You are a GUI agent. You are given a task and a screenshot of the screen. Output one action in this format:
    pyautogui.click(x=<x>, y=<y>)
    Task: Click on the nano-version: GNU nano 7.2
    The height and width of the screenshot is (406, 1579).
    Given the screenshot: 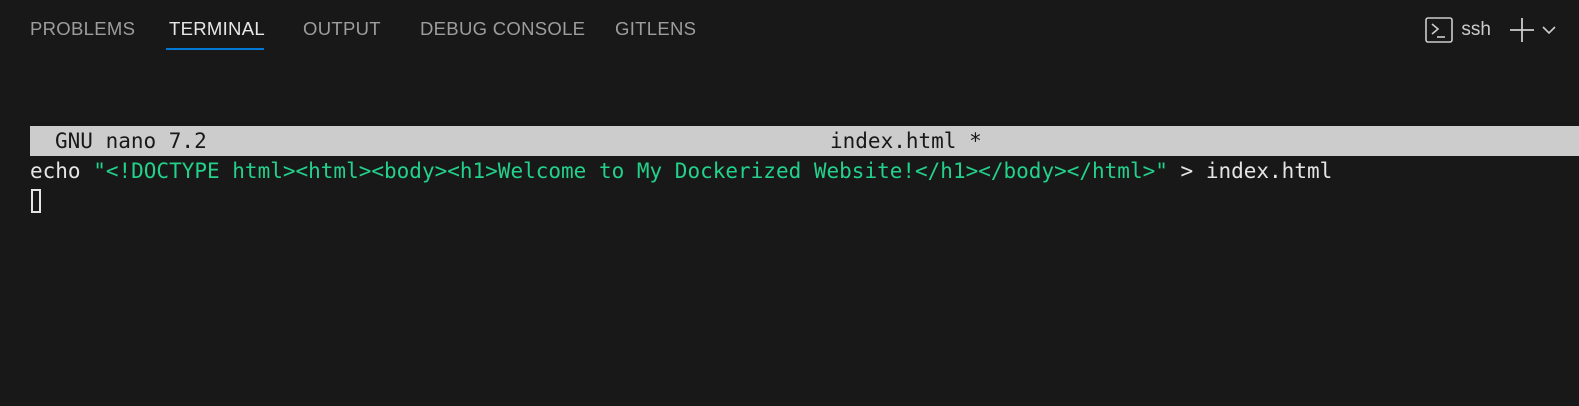 What is the action you would take?
    pyautogui.click(x=131, y=141)
    